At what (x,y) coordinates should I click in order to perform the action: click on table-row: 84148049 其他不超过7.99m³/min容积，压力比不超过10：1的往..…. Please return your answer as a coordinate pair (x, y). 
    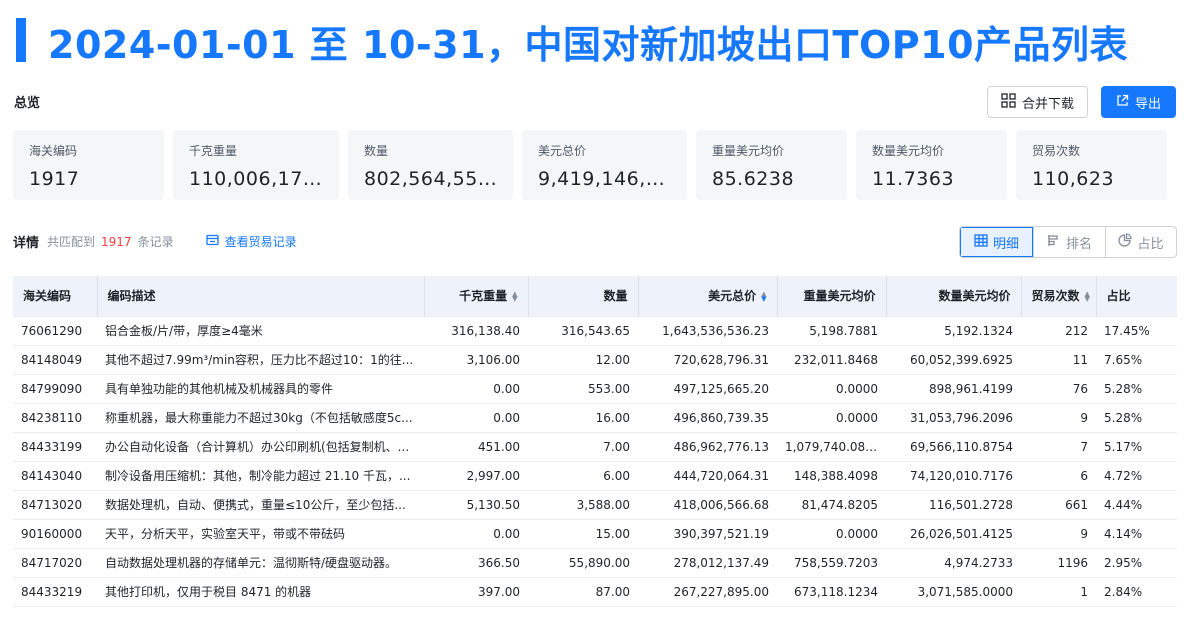
    Looking at the image, I should click on (595, 359).